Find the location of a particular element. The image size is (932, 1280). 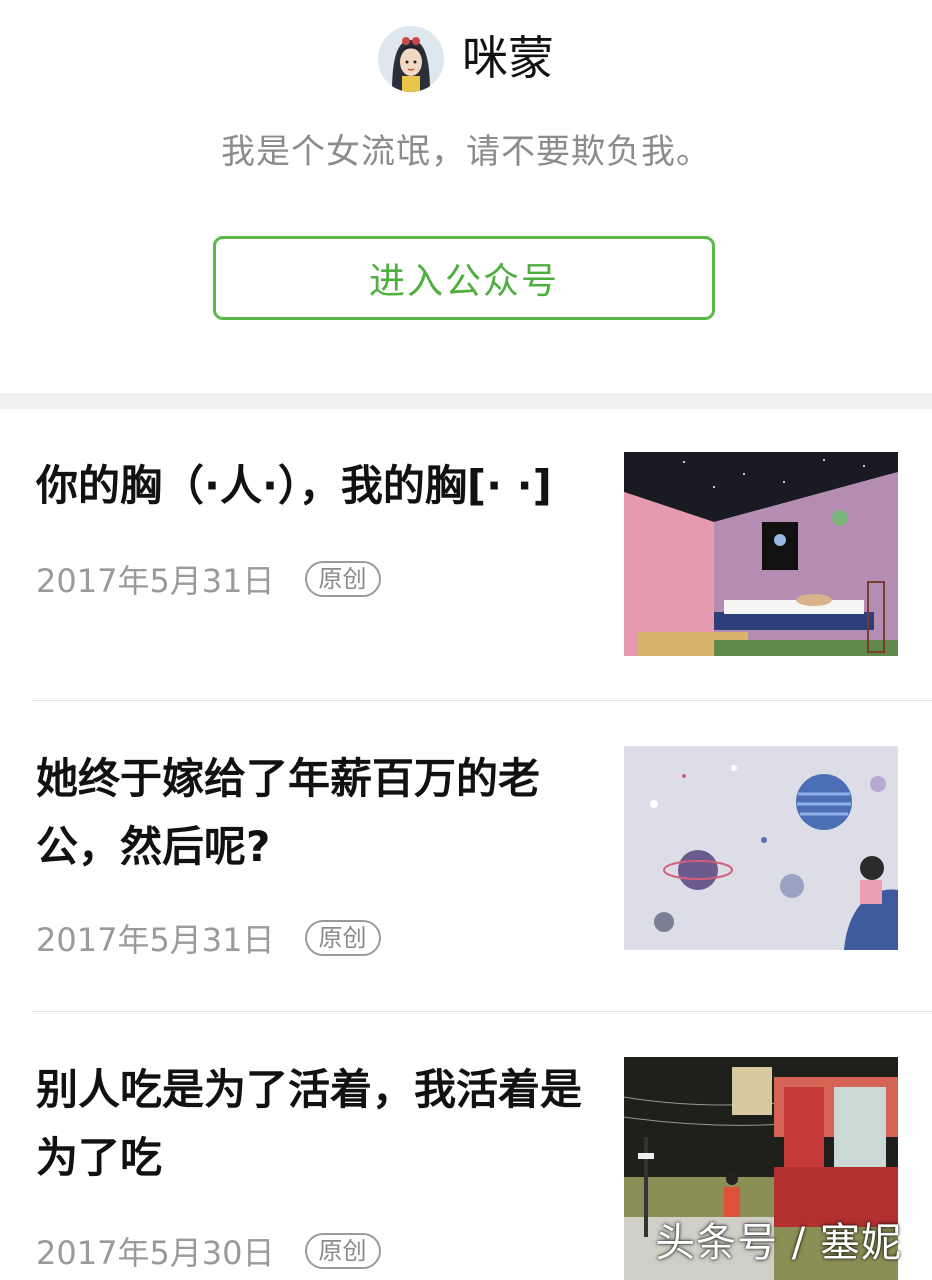

article-title: 别人吃是为了活着，我活着是为了吃 is located at coordinates (316, 1124).